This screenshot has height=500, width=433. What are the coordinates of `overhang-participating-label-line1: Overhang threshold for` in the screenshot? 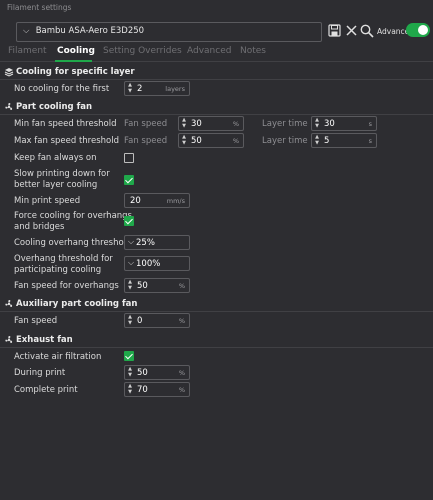 It's located at (63, 259).